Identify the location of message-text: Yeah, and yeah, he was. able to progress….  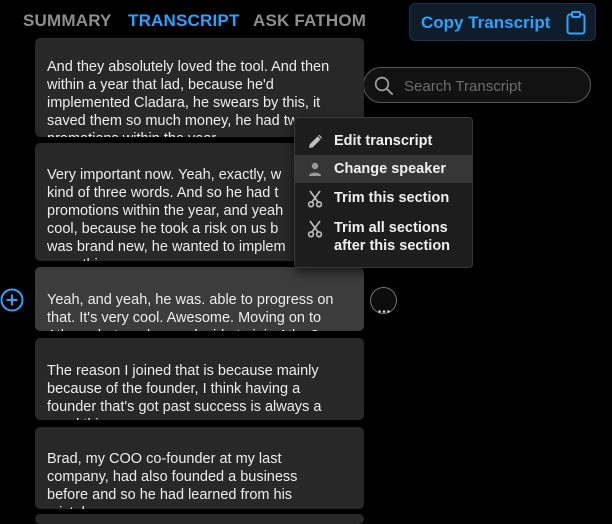
(190, 311).